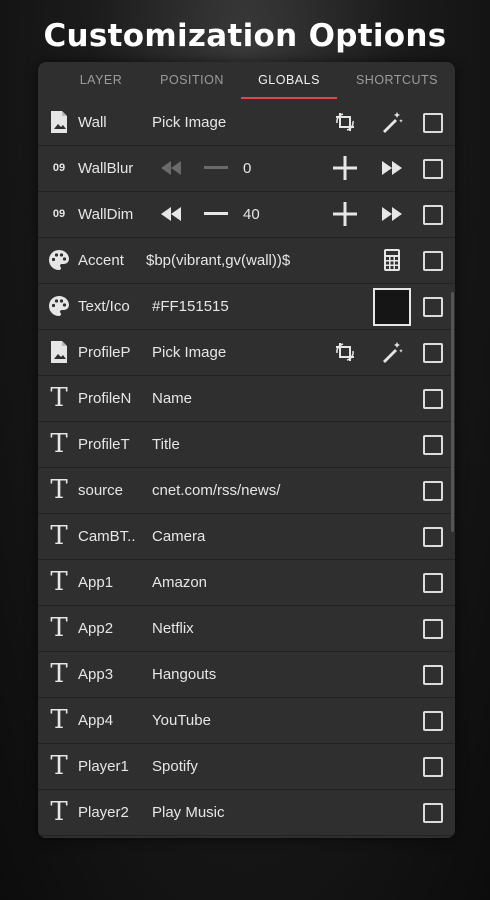 The width and height of the screenshot is (490, 900). Describe the element at coordinates (218, 260) in the screenshot. I see `row-value: $bp(vibrant,gv(wall))$` at that location.